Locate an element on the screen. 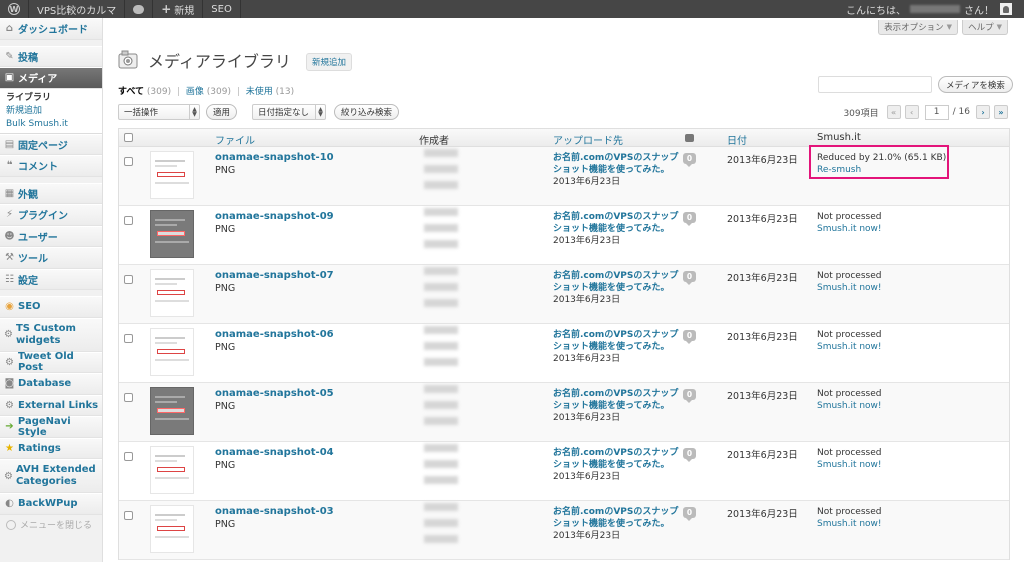  file-name-link: onamae-snapshot-06 is located at coordinates (274, 334).